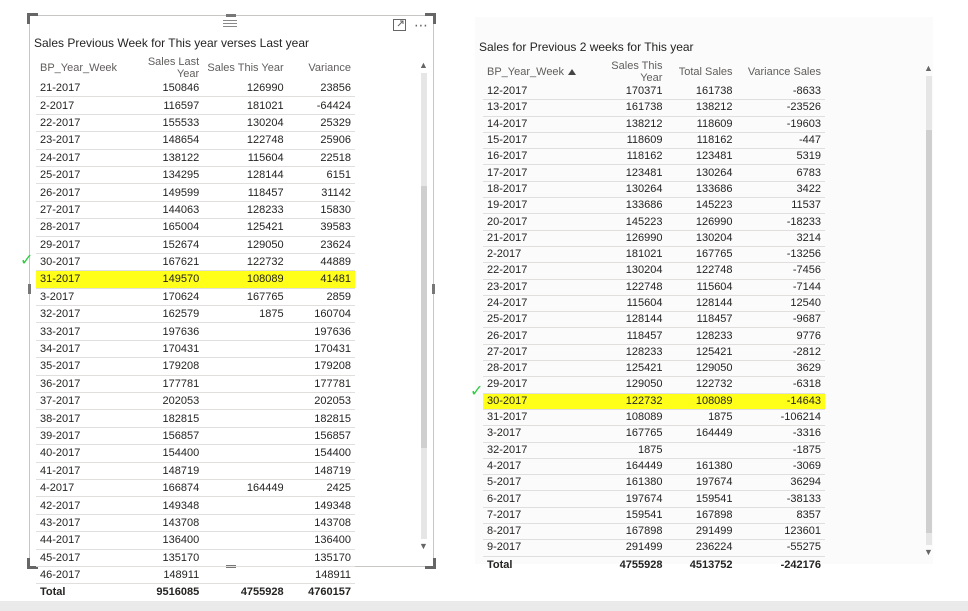  What do you see at coordinates (780, 287) in the screenshot?
I see `table-cell: -7144` at bounding box center [780, 287].